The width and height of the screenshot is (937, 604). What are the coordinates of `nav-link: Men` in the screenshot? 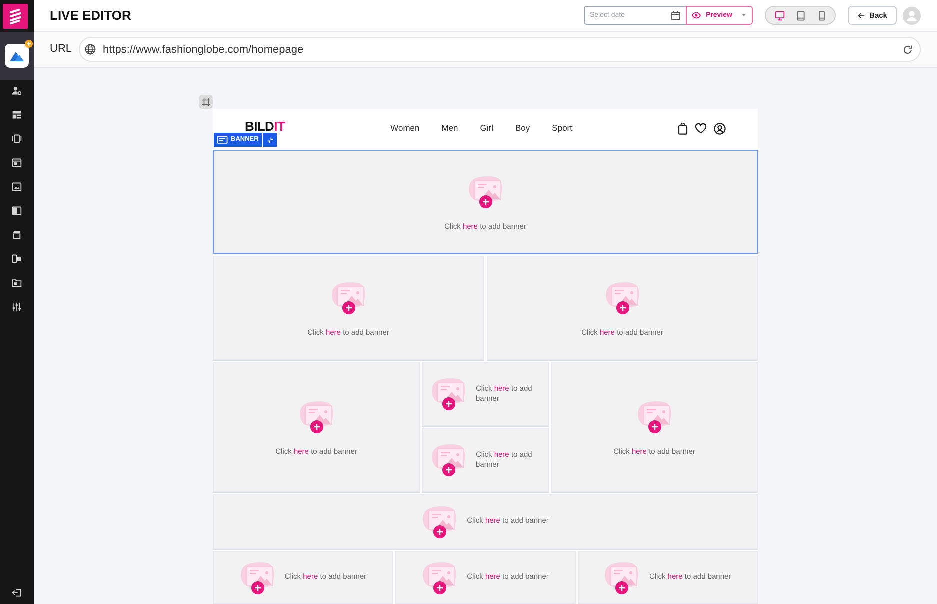 It's located at (450, 128).